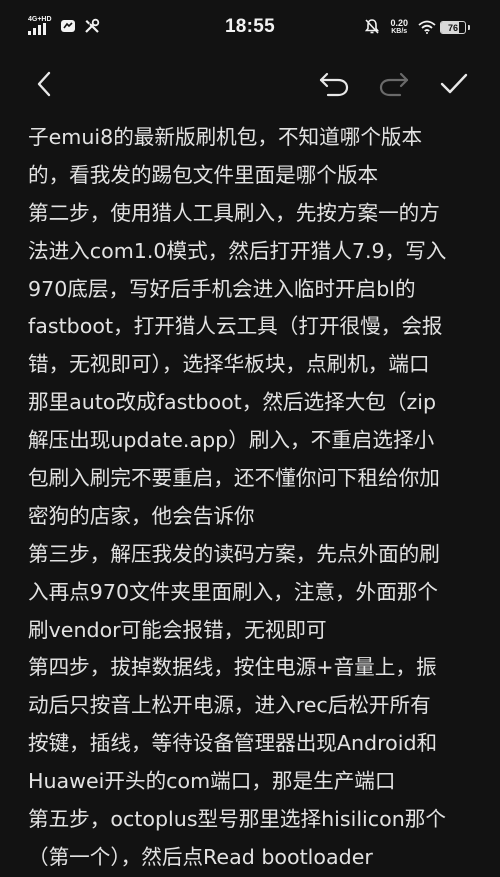  I want to click on note-text-line: （第一个），然后点Read bootloader, so click(200, 856).